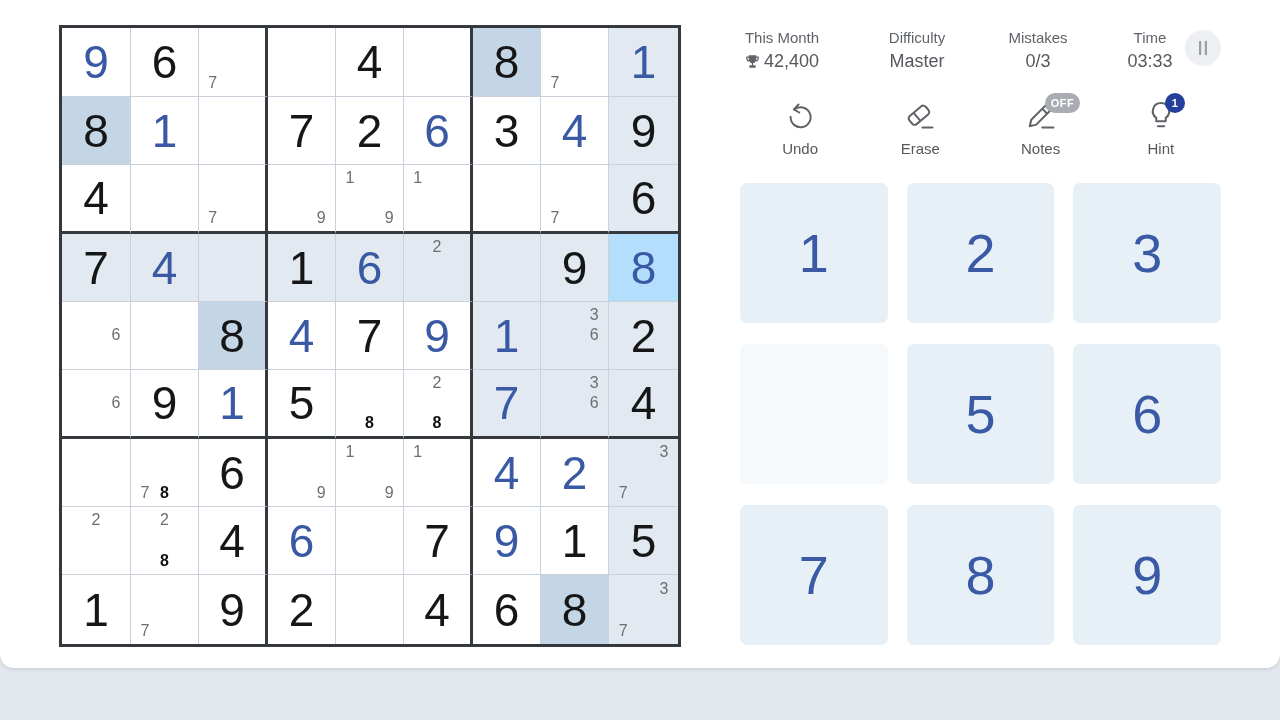 This screenshot has height=720, width=1280. Describe the element at coordinates (1038, 38) in the screenshot. I see `stat-label: Mistakes` at that location.